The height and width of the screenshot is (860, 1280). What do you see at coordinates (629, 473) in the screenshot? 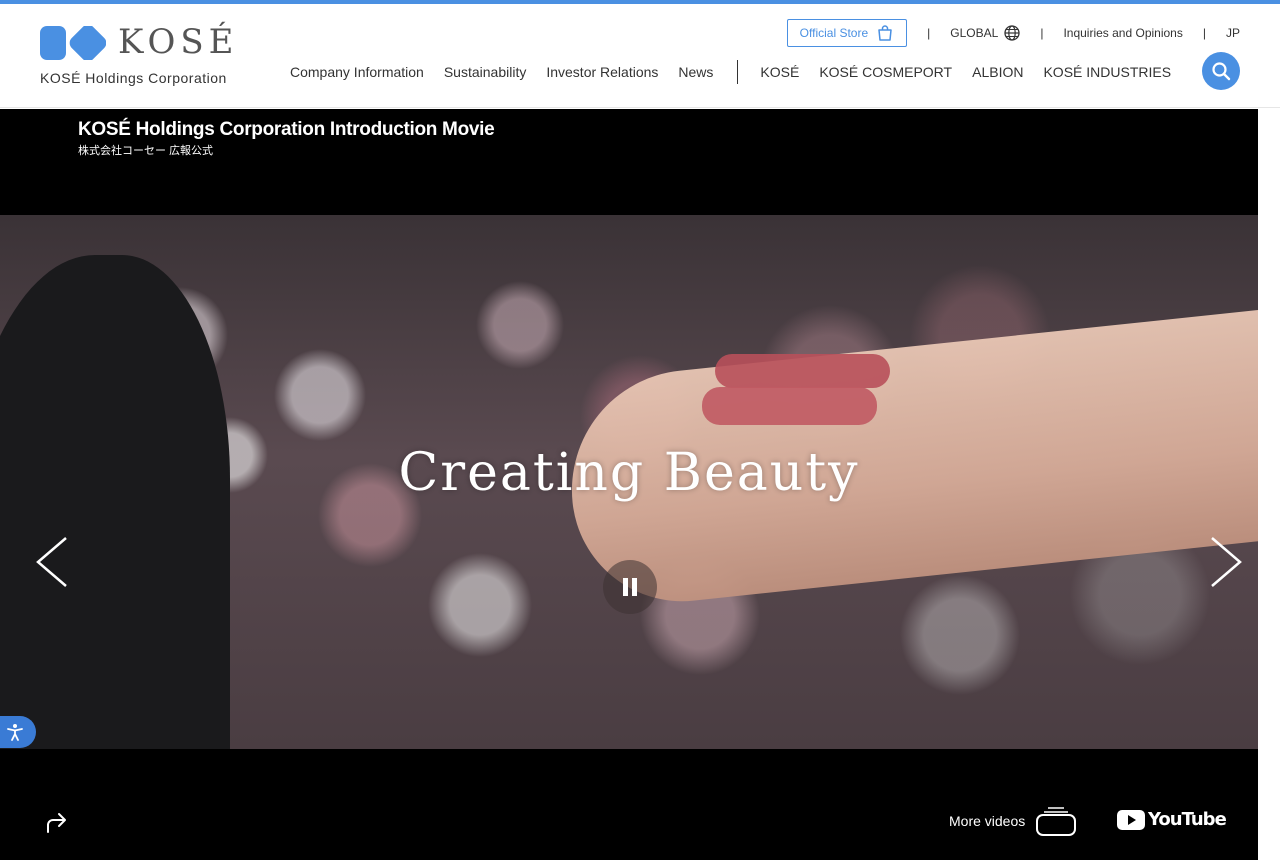
I see `video-tagline: Creating Beauty` at bounding box center [629, 473].